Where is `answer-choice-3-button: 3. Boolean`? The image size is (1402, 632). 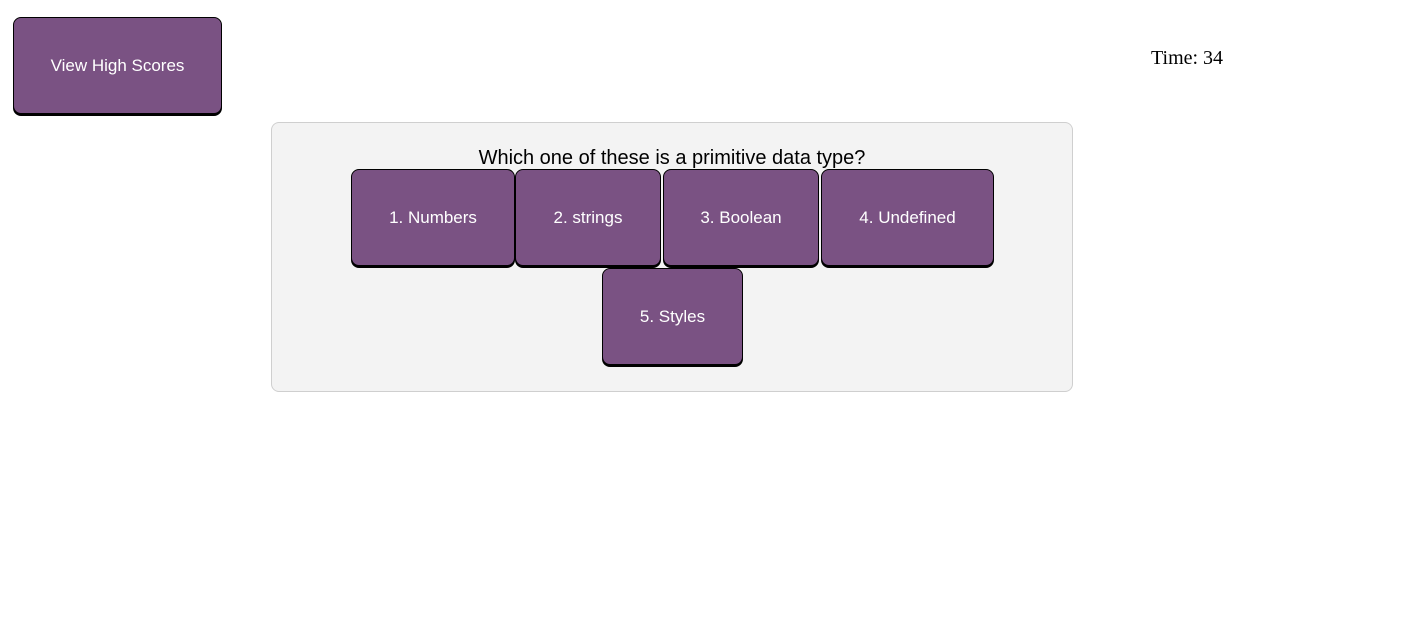
answer-choice-3-button: 3. Boolean is located at coordinates (741, 217).